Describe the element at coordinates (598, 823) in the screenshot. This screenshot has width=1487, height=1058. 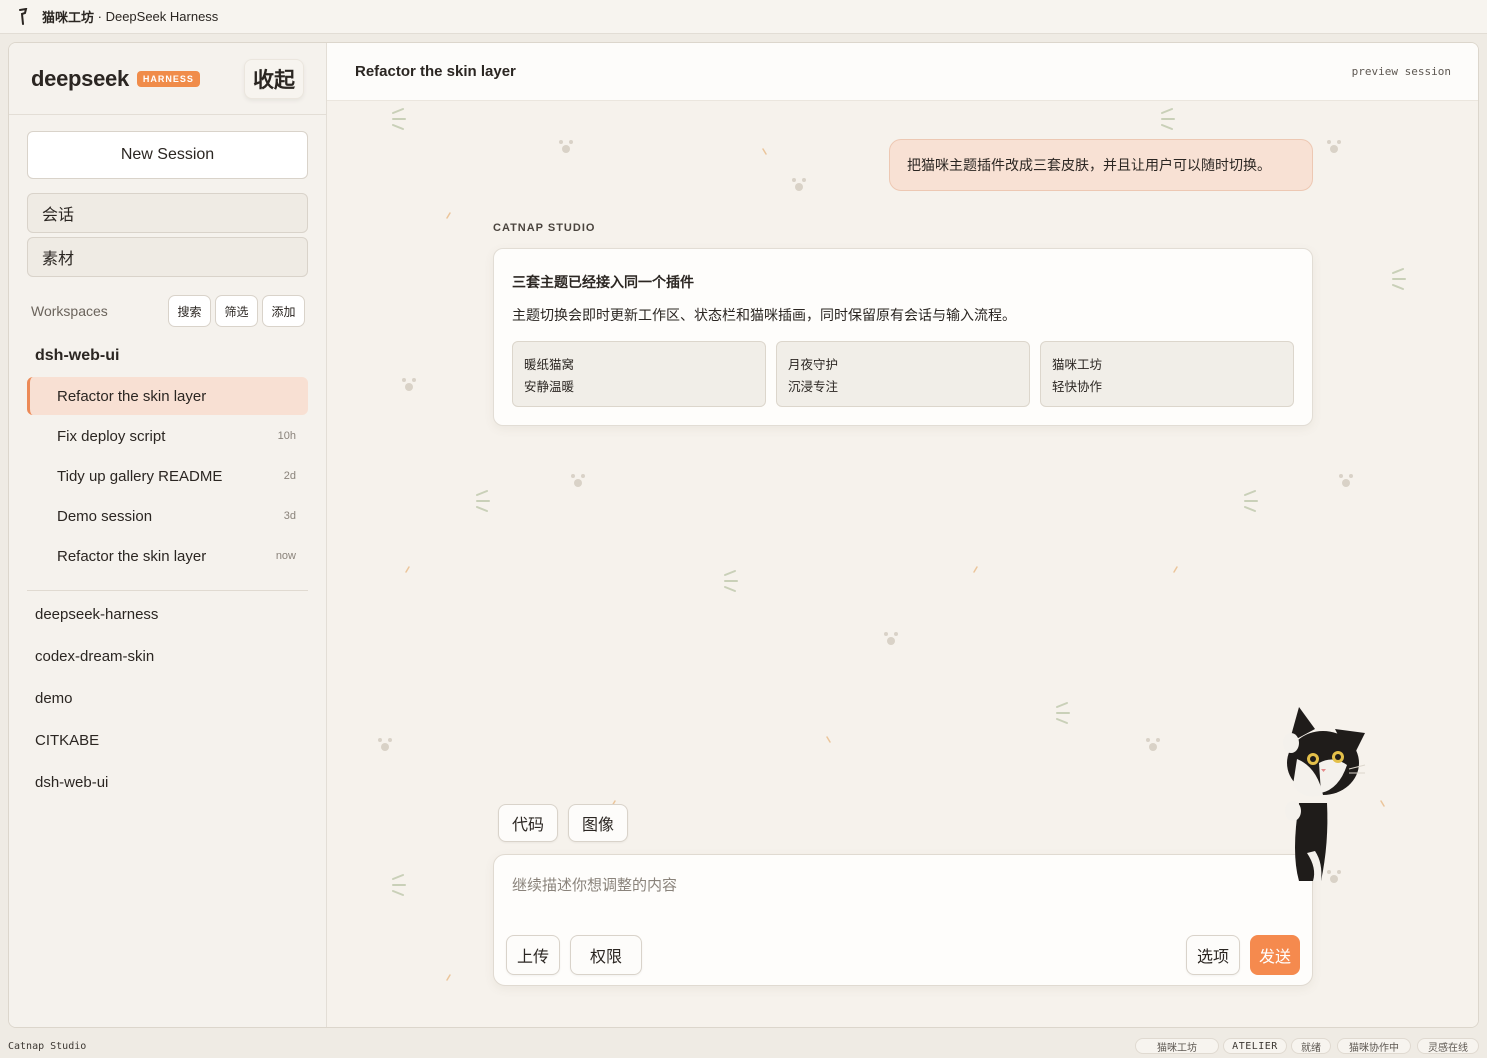
I see `mode-image-button: 图像` at that location.